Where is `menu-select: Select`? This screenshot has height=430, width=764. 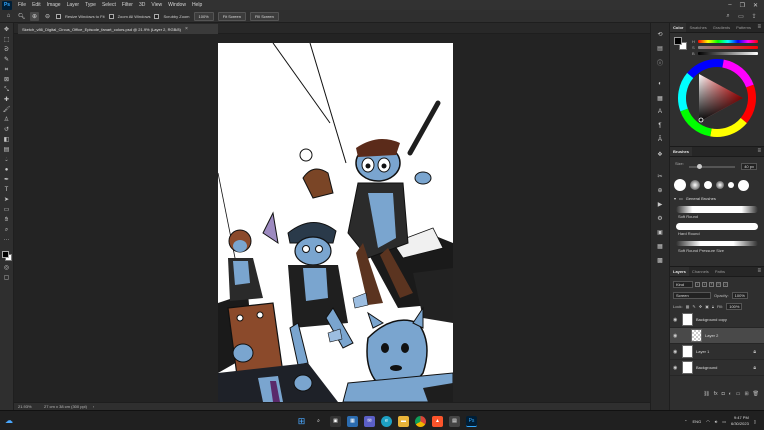
menu-select: Select is located at coordinates (109, 5).